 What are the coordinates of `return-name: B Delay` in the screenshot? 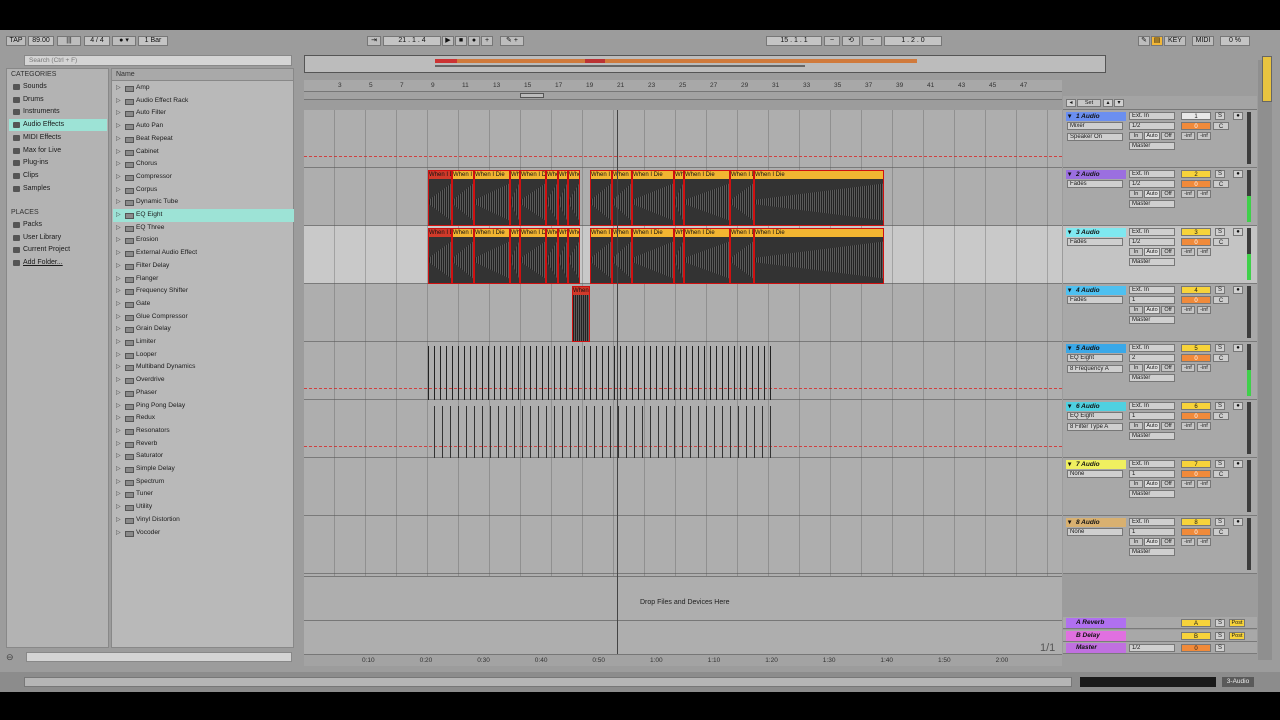 It's located at (1096, 635).